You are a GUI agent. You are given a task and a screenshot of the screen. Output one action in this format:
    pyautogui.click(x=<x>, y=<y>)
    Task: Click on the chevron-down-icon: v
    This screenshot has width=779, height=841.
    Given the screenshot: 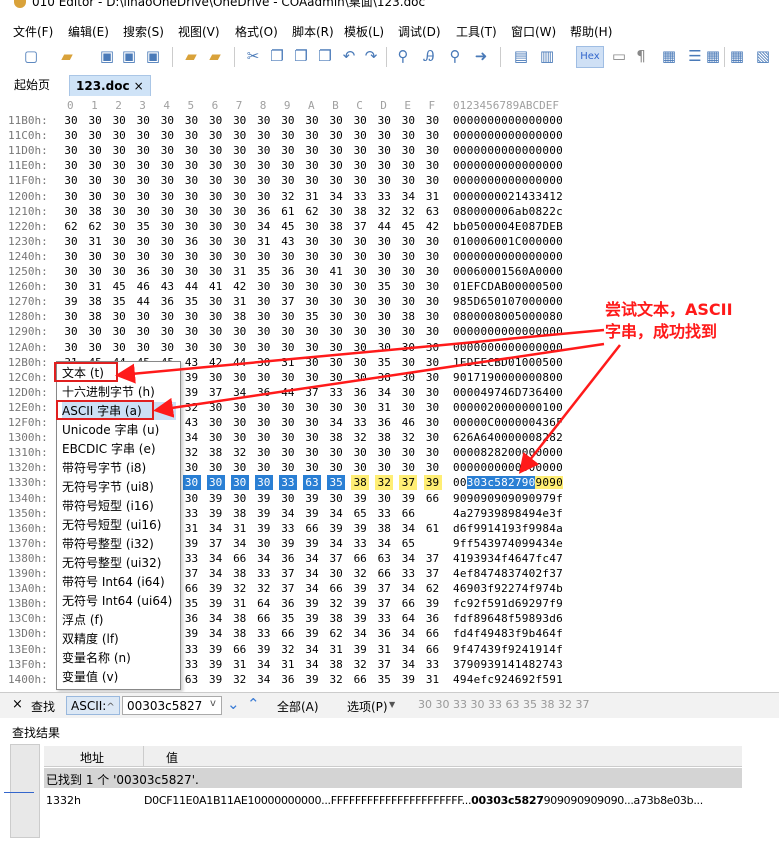 What is the action you would take?
    pyautogui.click(x=213, y=703)
    